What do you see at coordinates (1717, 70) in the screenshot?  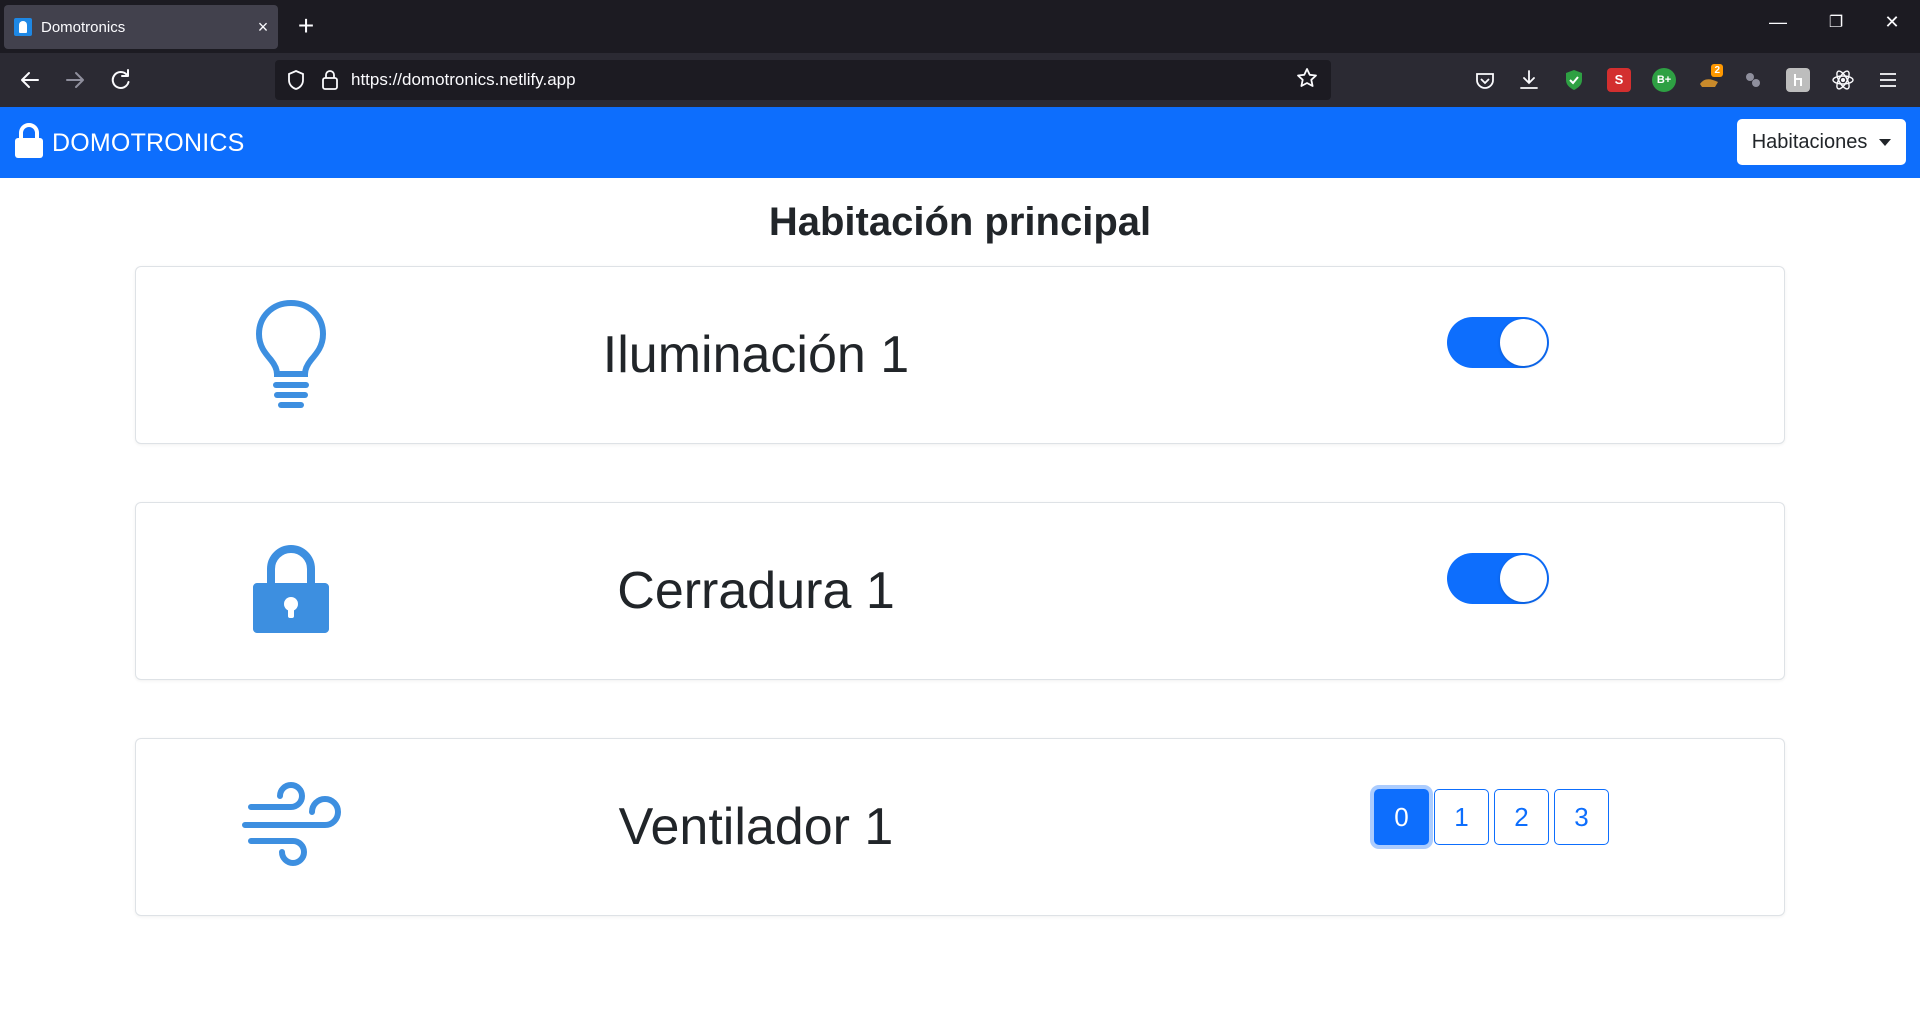 I see `extension-badge-count: 2` at bounding box center [1717, 70].